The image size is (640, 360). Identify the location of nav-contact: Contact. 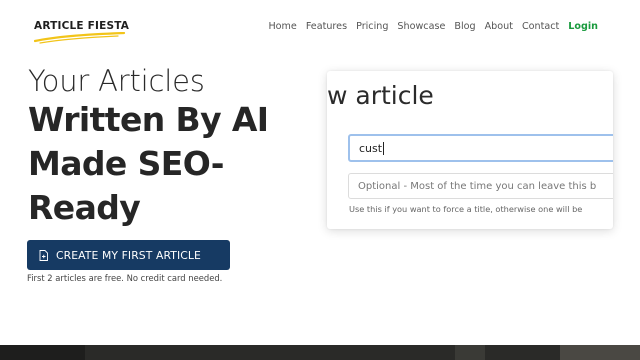
(540, 26).